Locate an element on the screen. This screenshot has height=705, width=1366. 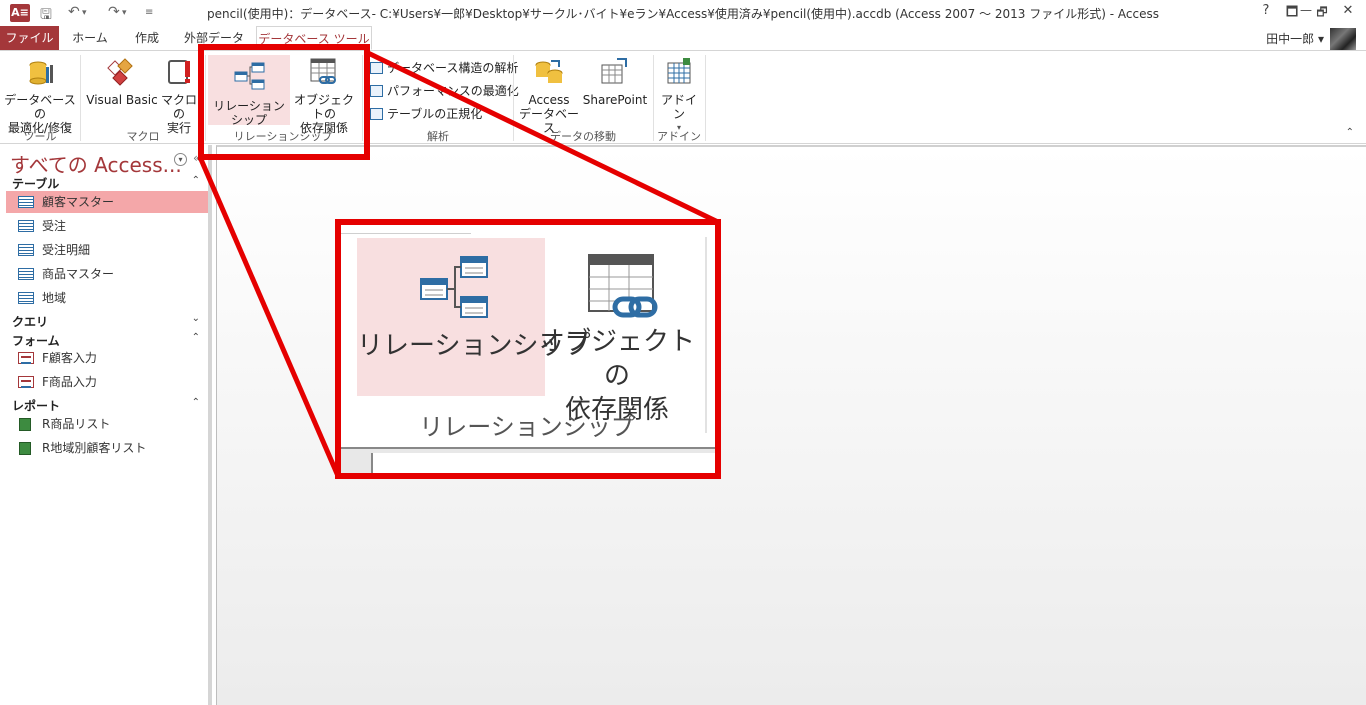
collapse-ribbon-icon: ⌃ is located at coordinates (1350, 132).